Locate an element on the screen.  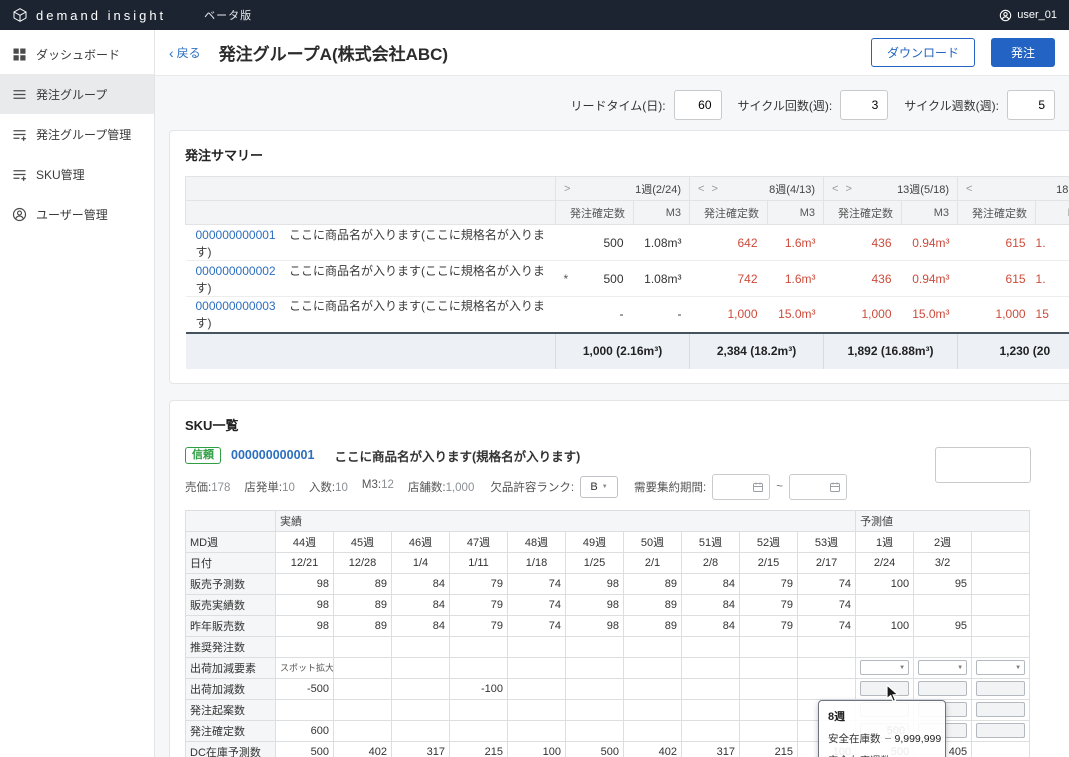
rank-select: B ▼ is located at coordinates (599, 486).